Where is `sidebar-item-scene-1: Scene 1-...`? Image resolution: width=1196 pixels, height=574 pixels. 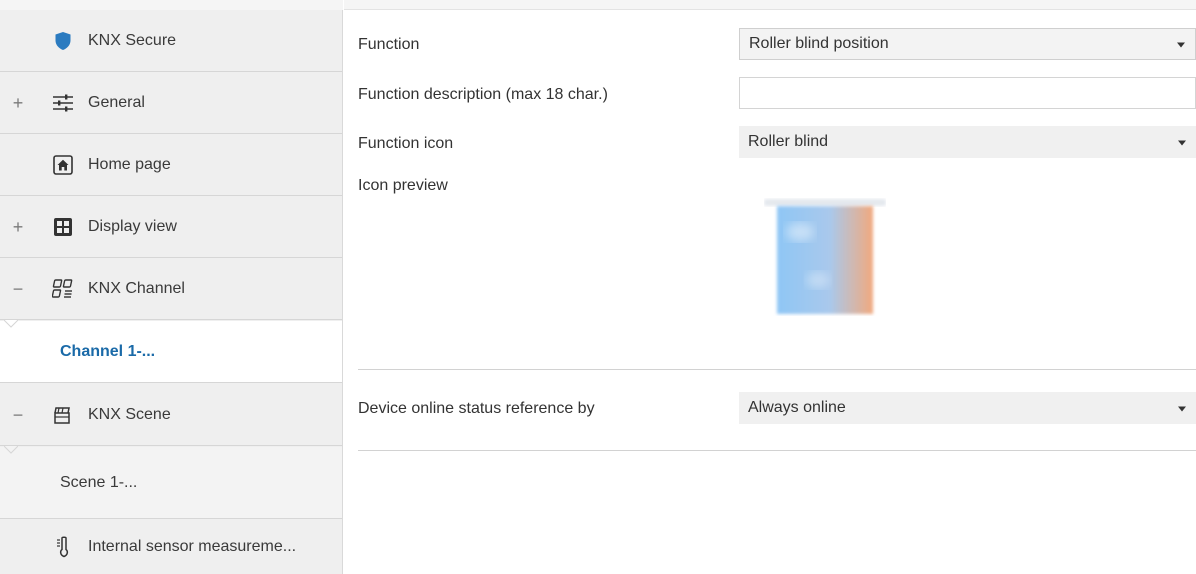 sidebar-item-scene-1: Scene 1-... is located at coordinates (171, 482).